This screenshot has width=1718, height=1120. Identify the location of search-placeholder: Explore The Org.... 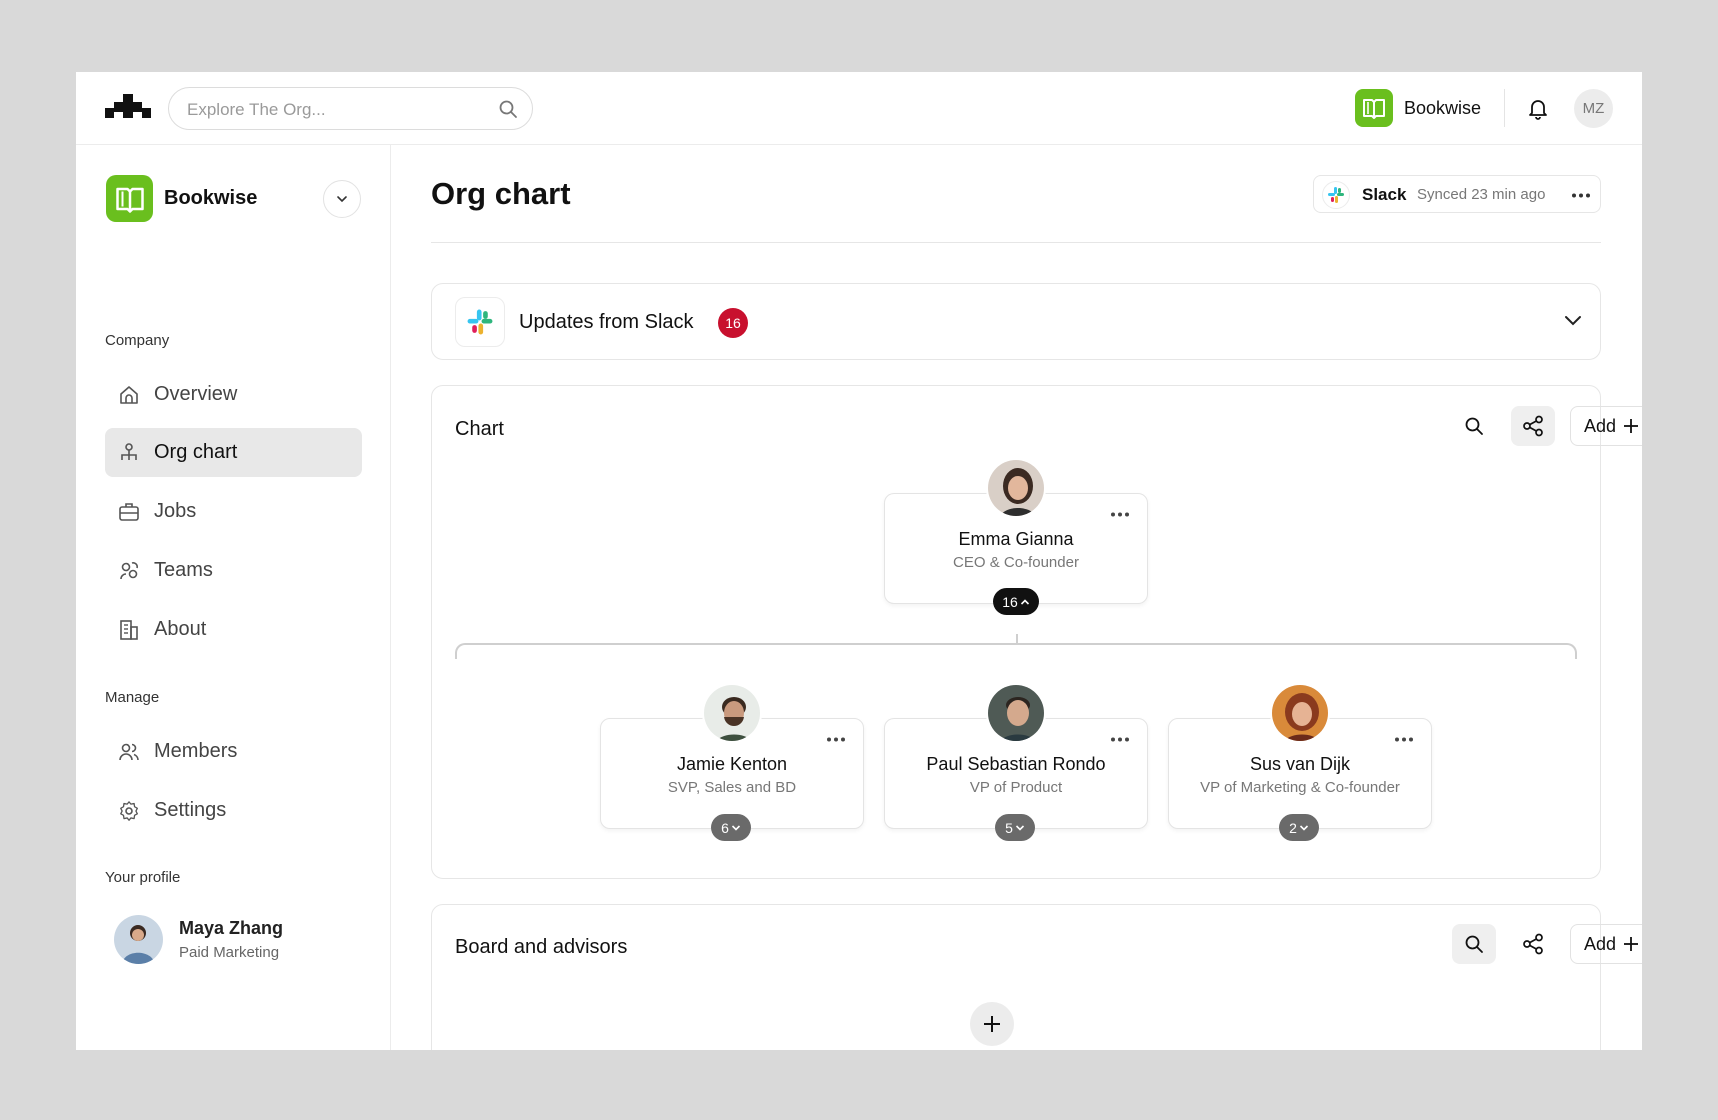
(256, 109).